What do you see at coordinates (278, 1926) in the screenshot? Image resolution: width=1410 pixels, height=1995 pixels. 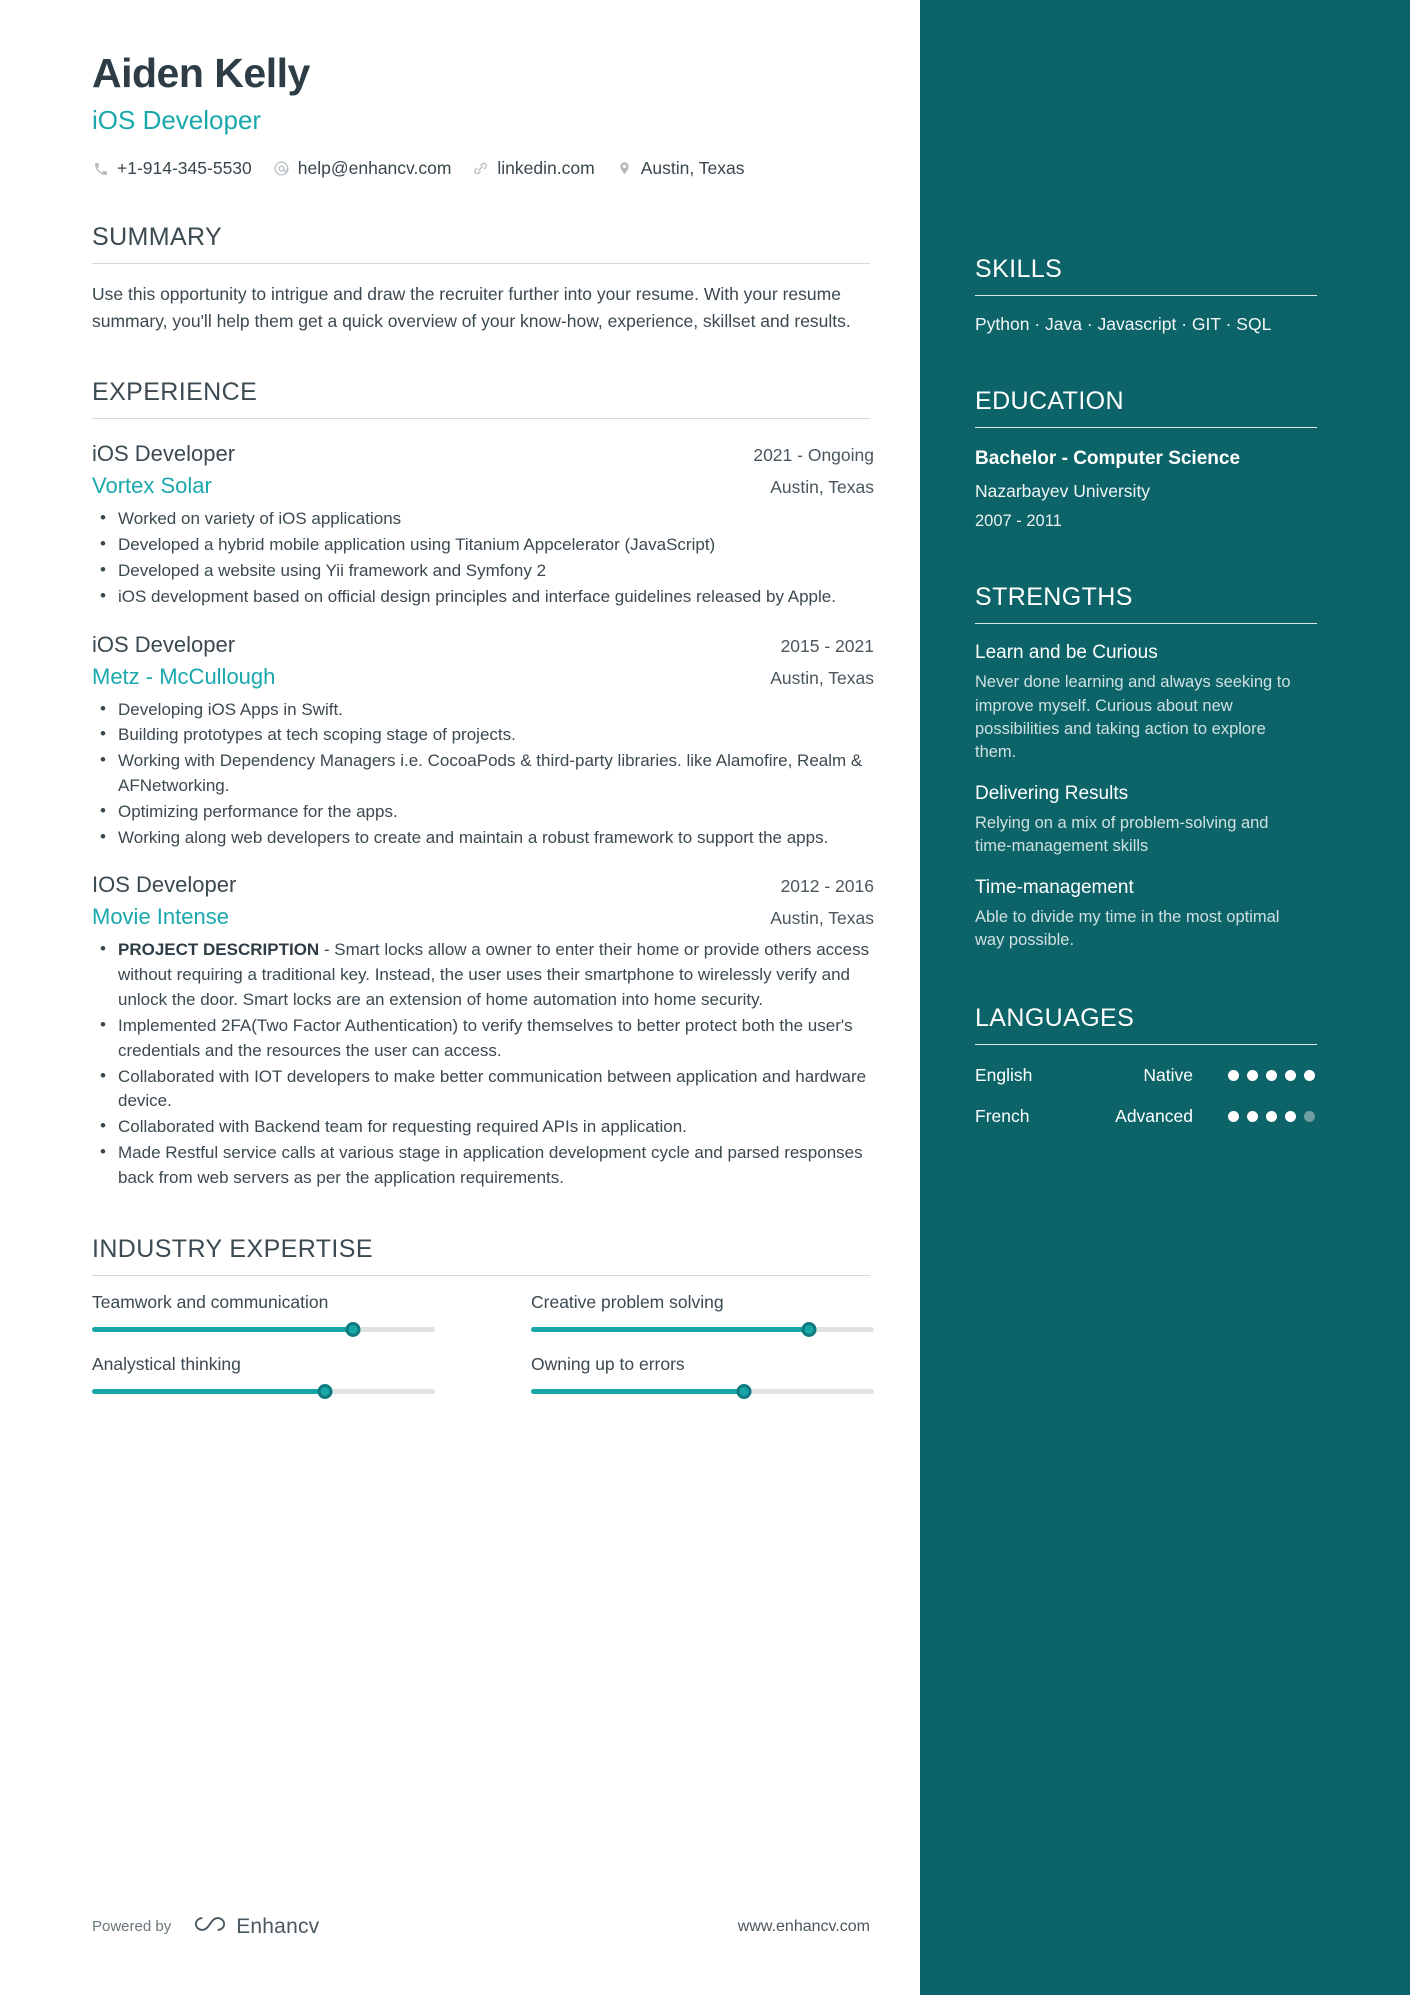 I see `enhancv-brand-name: Enhancv` at bounding box center [278, 1926].